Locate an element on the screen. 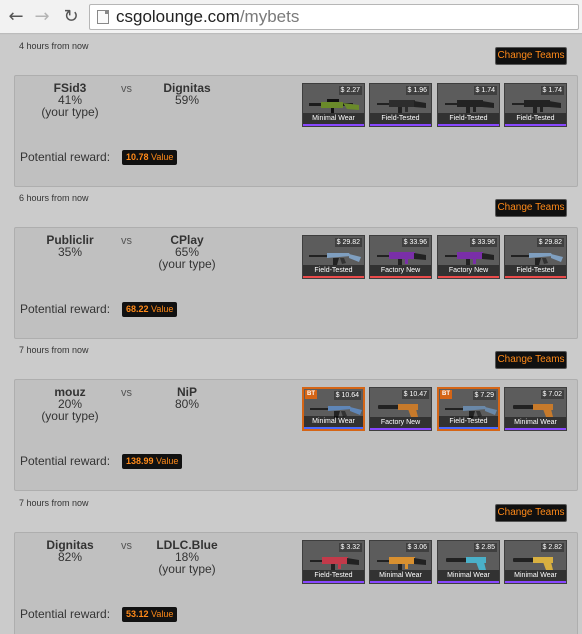 Image resolution: width=582 pixels, height=634 pixels. team-left: FSid3 41% (your type) is located at coordinates (70, 100).